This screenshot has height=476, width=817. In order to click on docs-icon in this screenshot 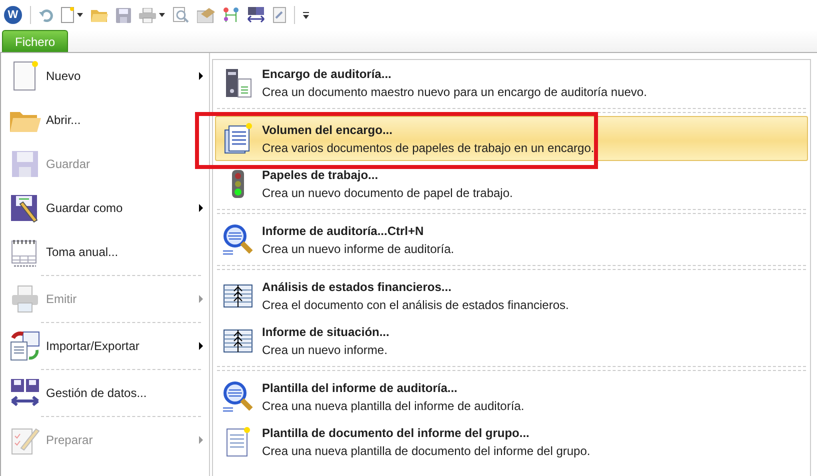, I will do `click(238, 138)`.